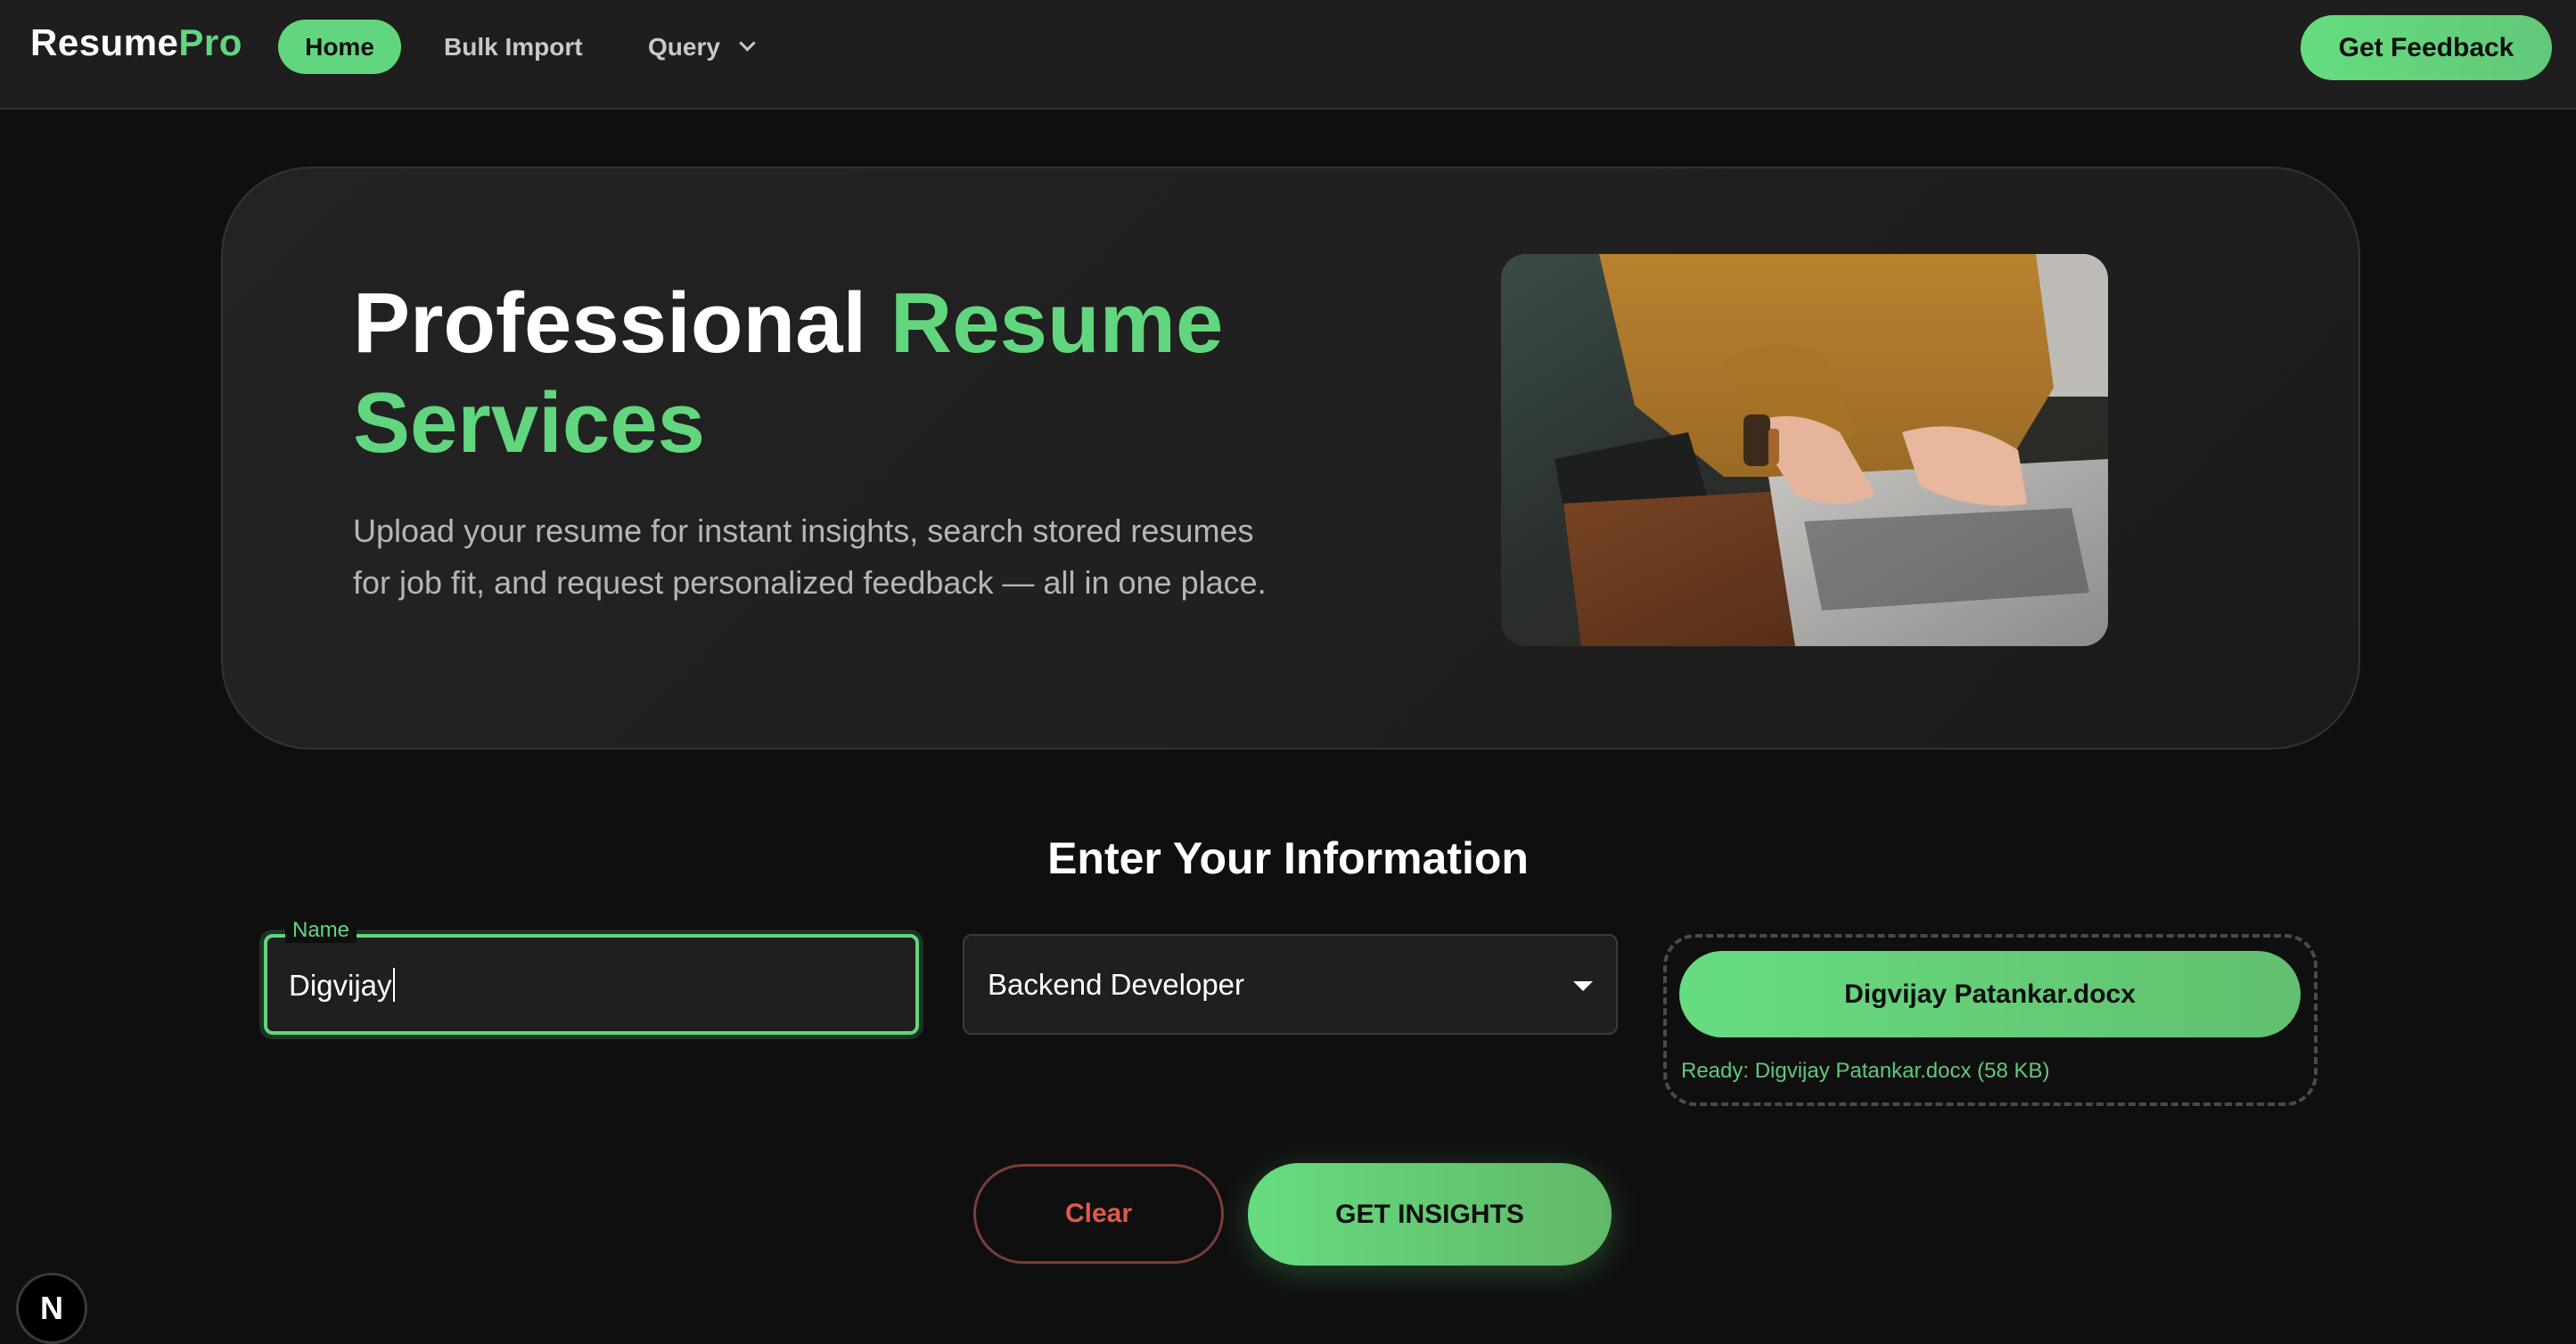  I want to click on logo: ResumePro, so click(136, 42).